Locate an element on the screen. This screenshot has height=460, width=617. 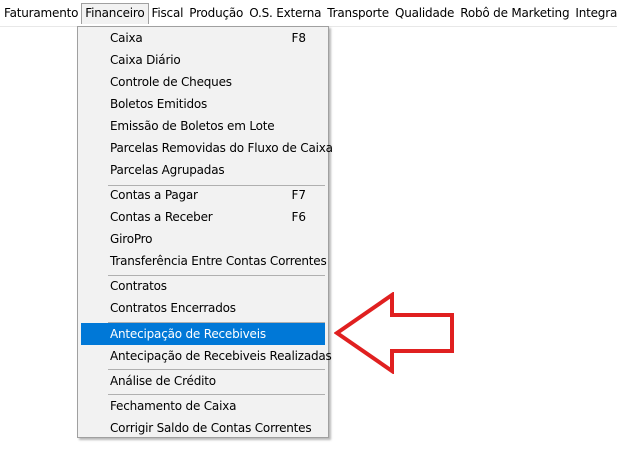
menu-item-label: Controle de Cheques is located at coordinates (171, 82).